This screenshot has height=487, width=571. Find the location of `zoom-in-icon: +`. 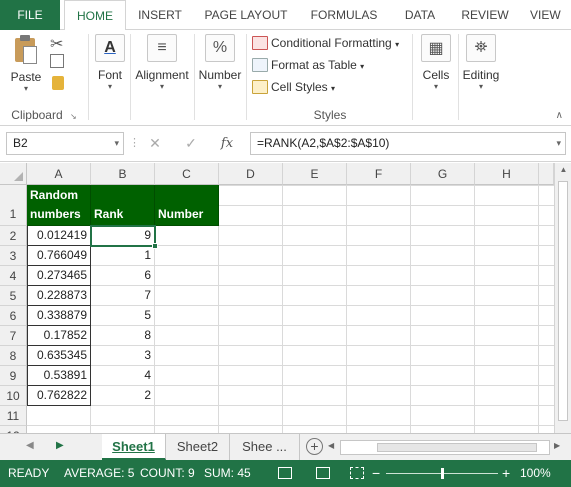

zoom-in-icon: + is located at coordinates (506, 473).